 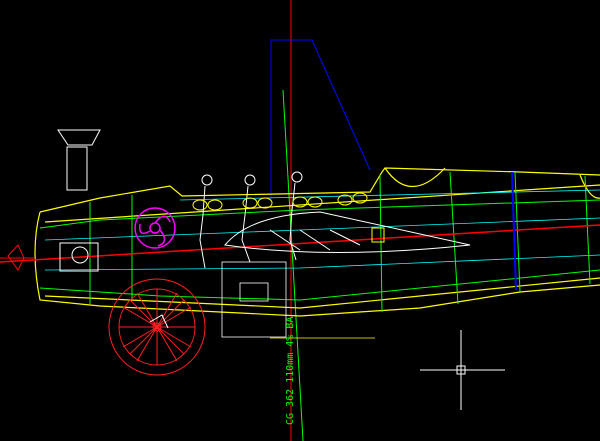 I want to click on propeller-icon, so click(x=17, y=257).